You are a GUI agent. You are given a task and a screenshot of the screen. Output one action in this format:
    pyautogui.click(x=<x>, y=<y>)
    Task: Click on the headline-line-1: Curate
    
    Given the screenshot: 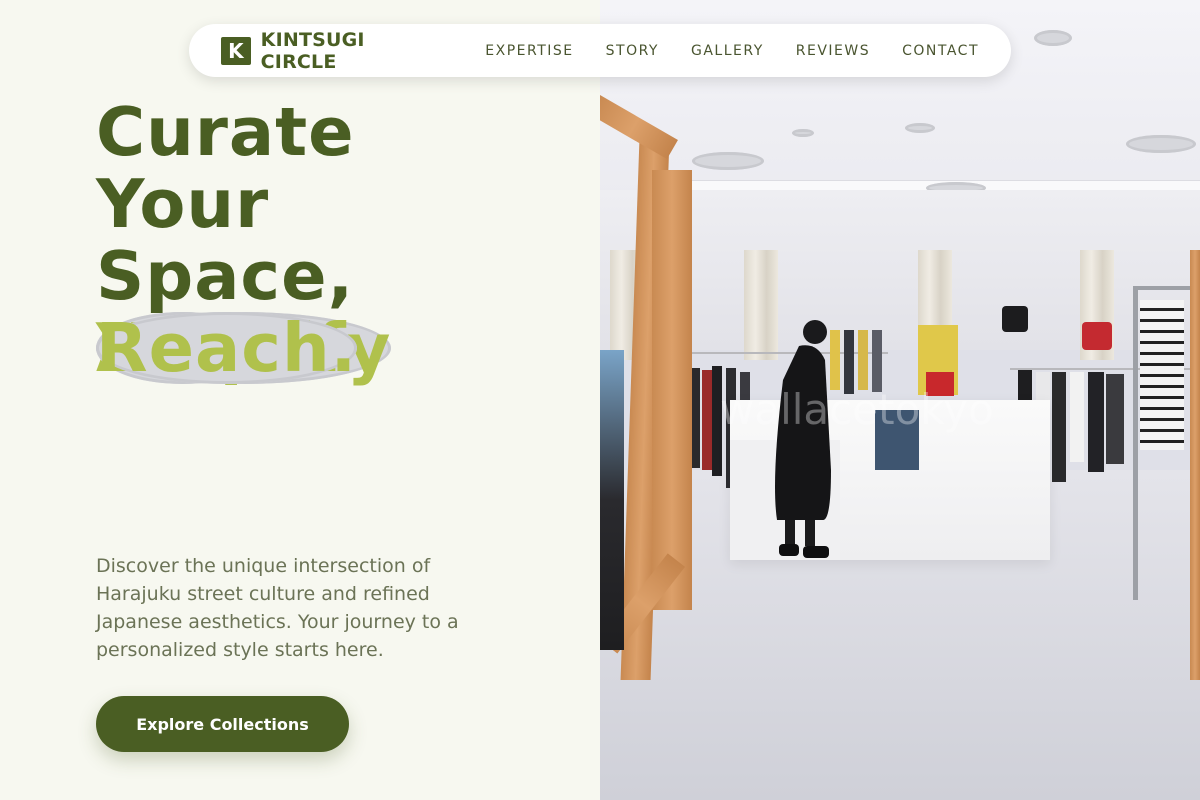 What is the action you would take?
    pyautogui.click(x=225, y=132)
    